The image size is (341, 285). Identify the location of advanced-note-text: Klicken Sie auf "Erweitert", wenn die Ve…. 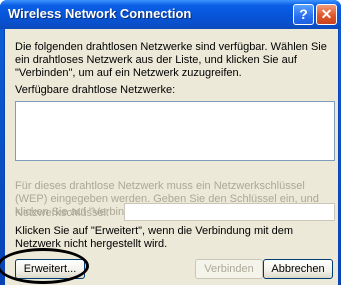
(154, 237).